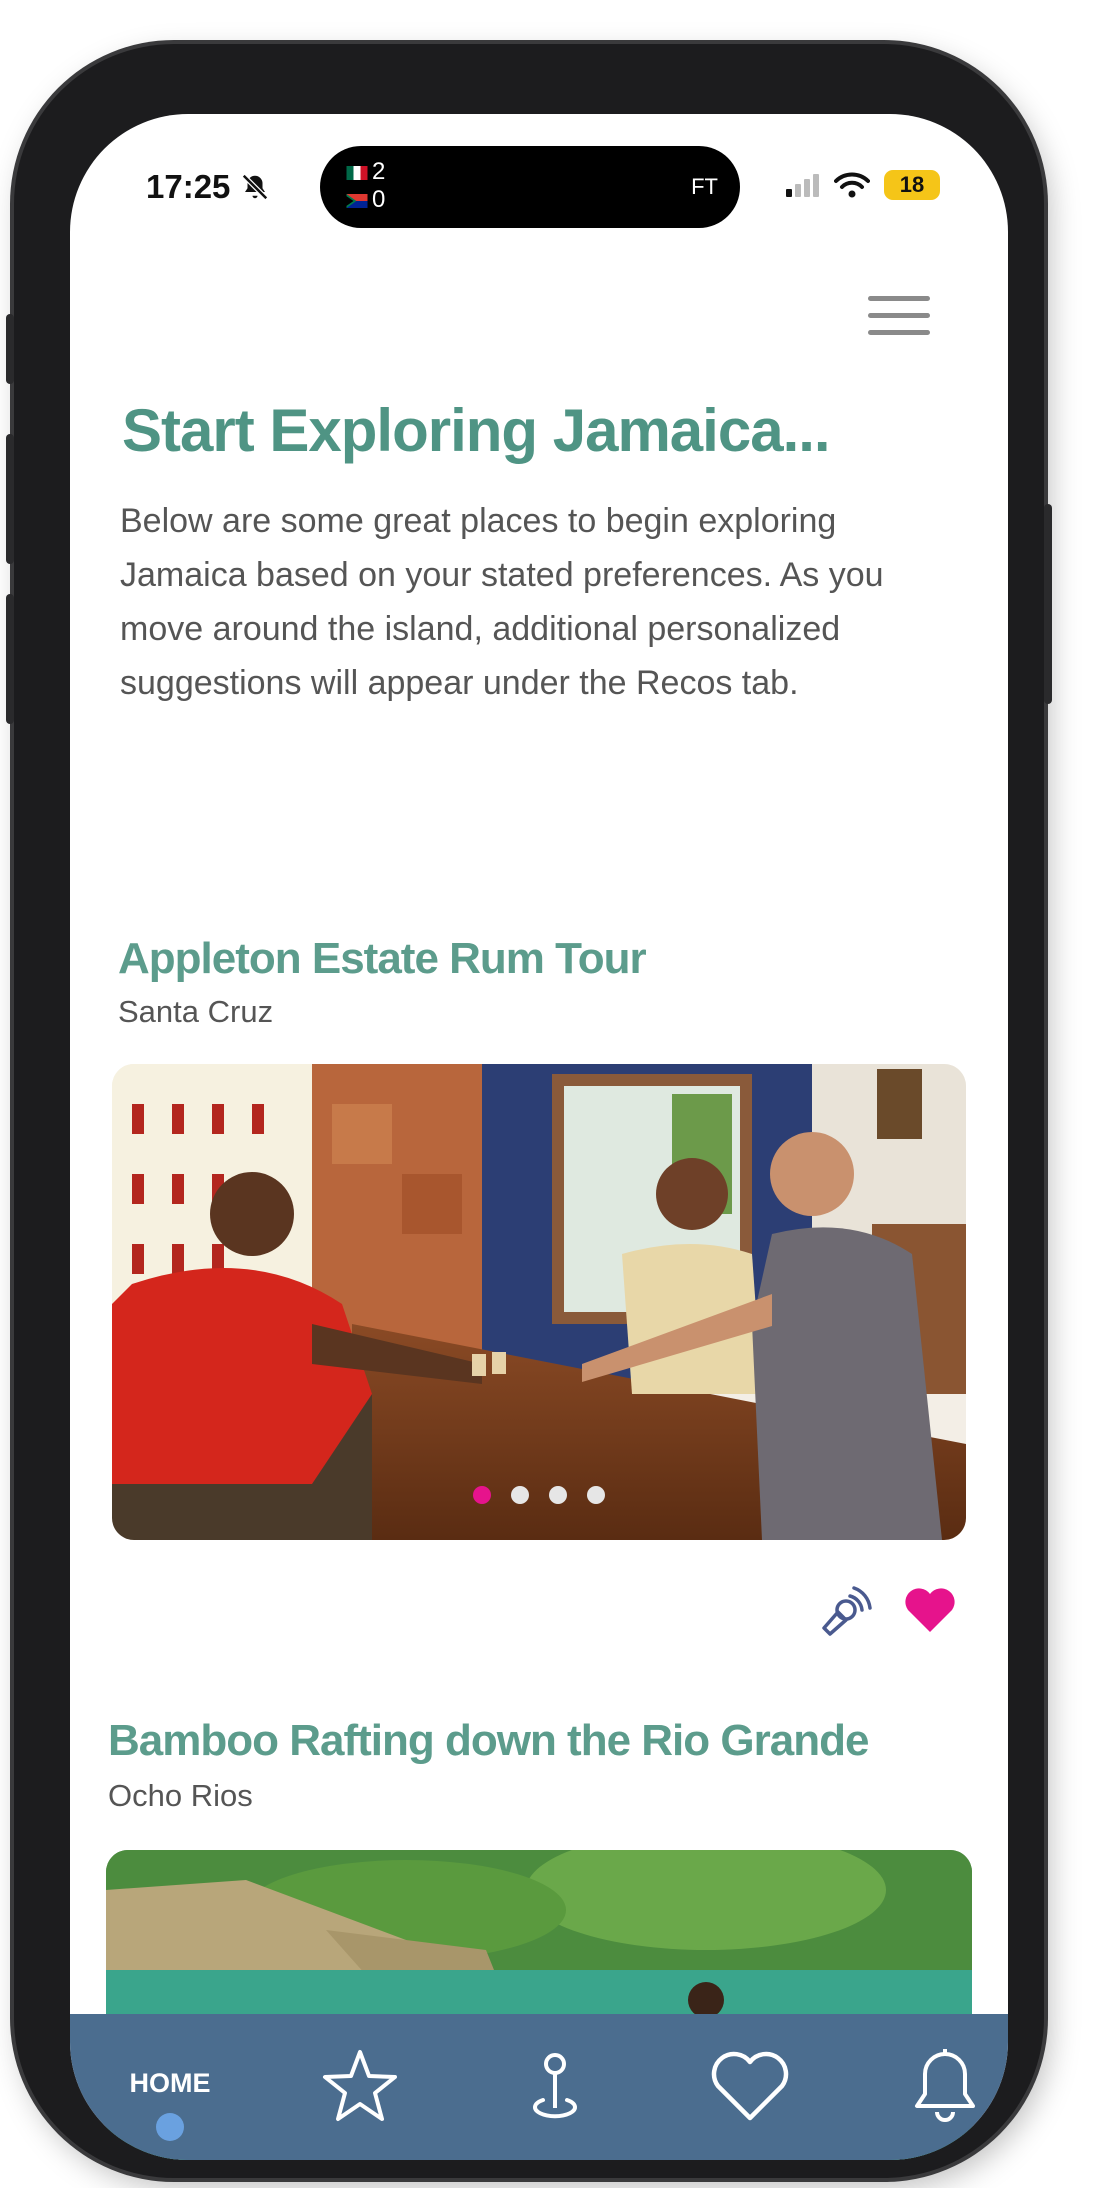 Image resolution: width=1118 pixels, height=2188 pixels. I want to click on bottom-nav: HOME, so click(539, 2087).